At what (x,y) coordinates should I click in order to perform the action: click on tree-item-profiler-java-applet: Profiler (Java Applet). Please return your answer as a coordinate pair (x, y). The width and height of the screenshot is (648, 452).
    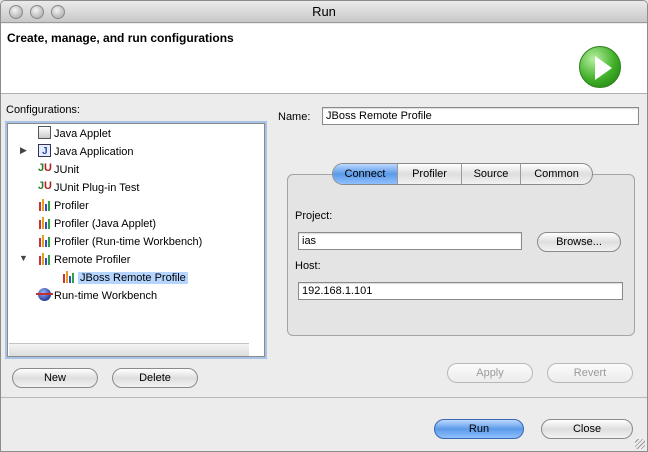
    Looking at the image, I should click on (97, 224).